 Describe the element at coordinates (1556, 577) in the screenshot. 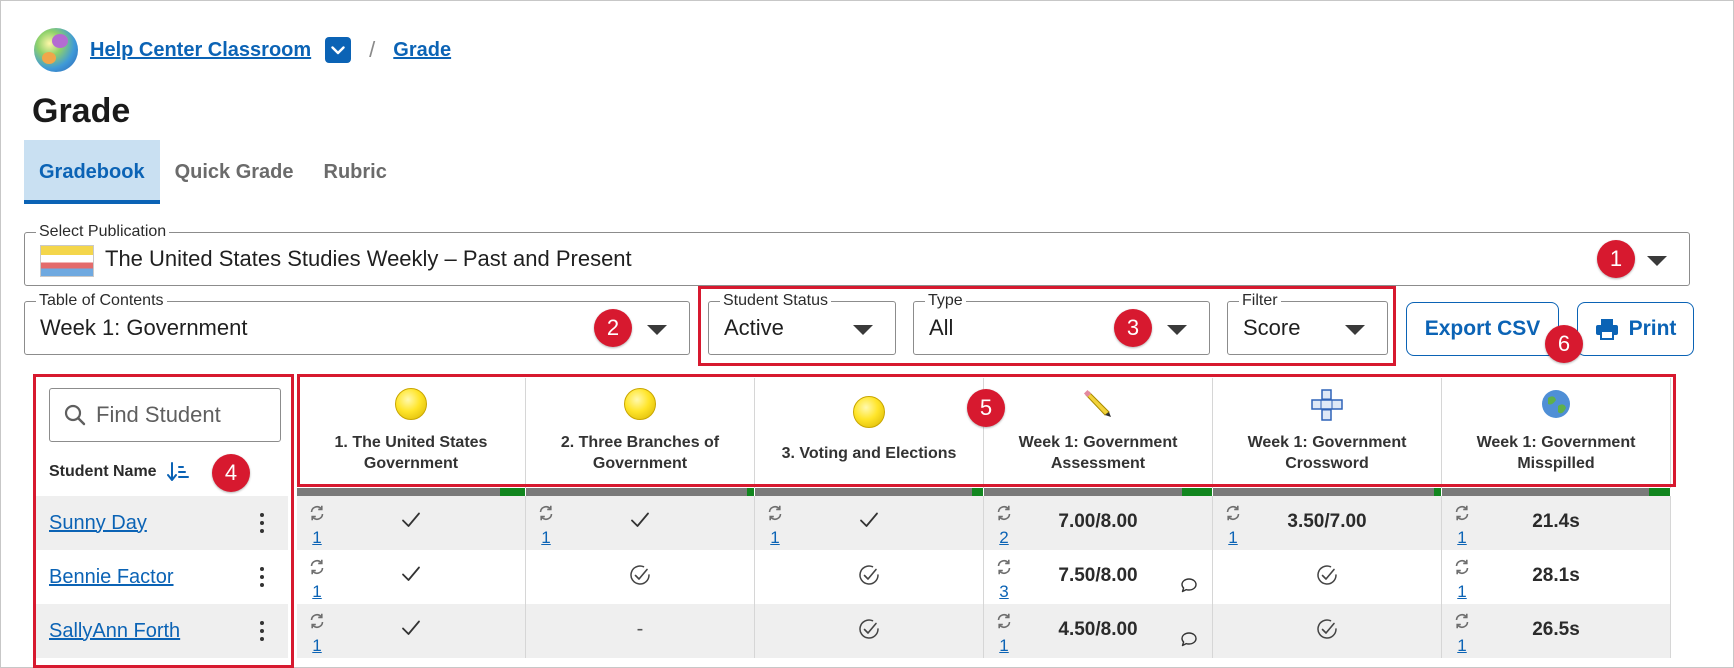

I see `grade-cell: 1 28.1s` at that location.